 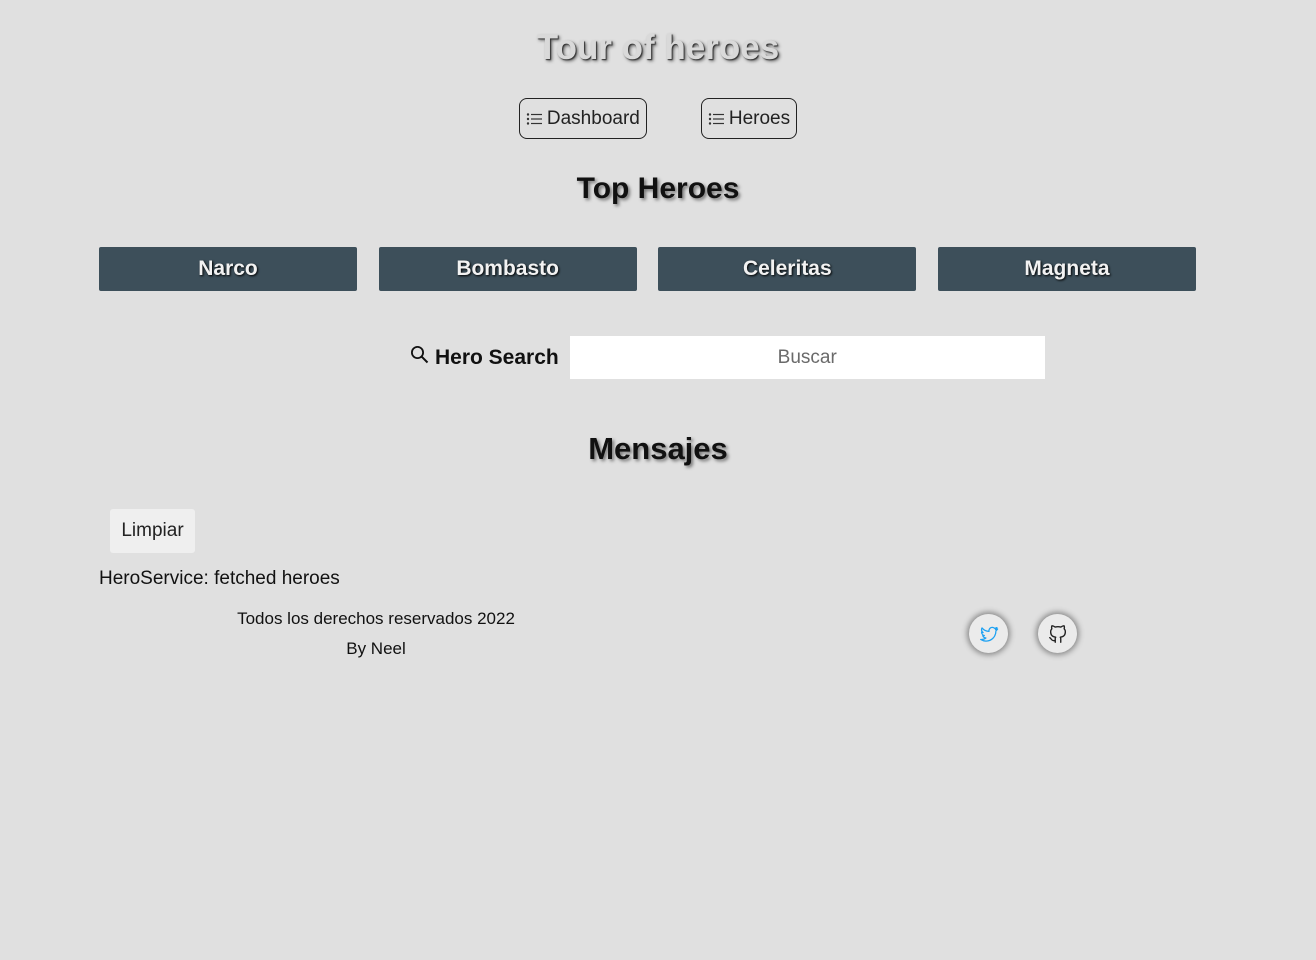 What do you see at coordinates (497, 357) in the screenshot?
I see `hero-search-label-text: Hero Search` at bounding box center [497, 357].